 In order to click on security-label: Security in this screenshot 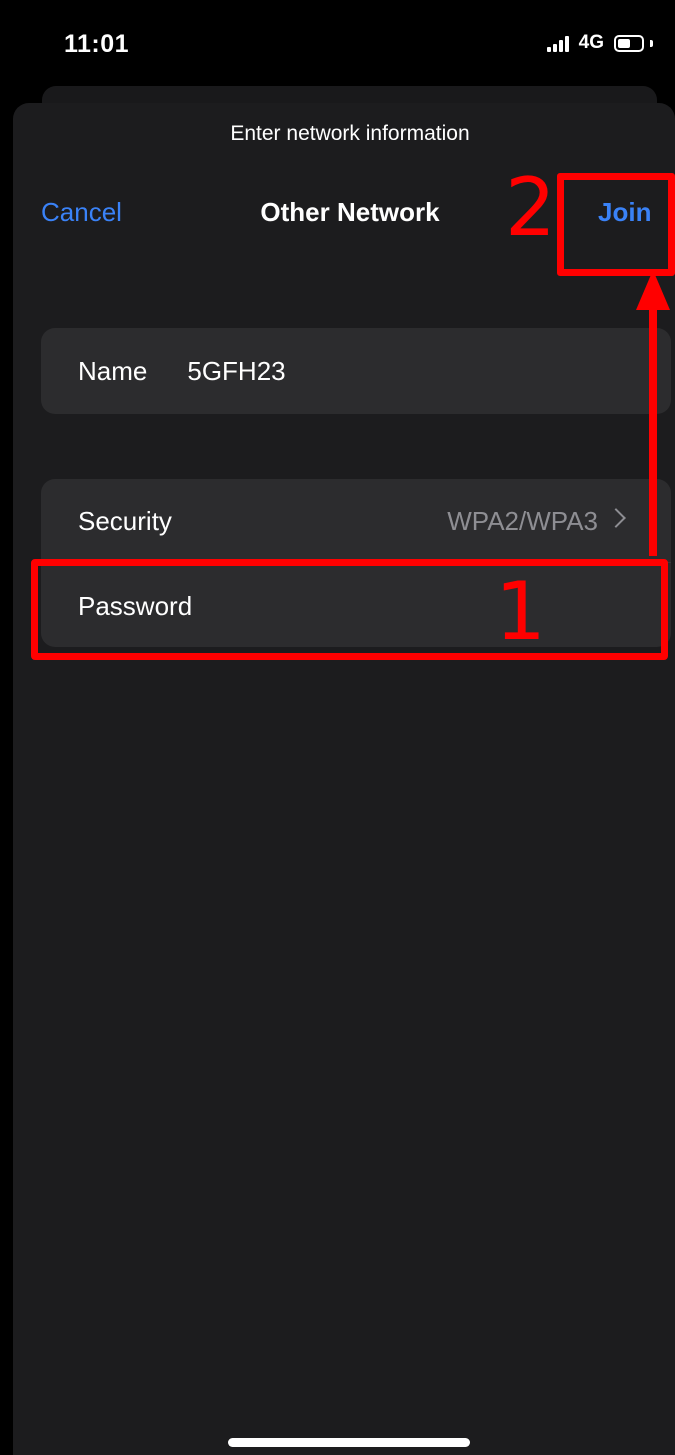, I will do `click(125, 520)`.